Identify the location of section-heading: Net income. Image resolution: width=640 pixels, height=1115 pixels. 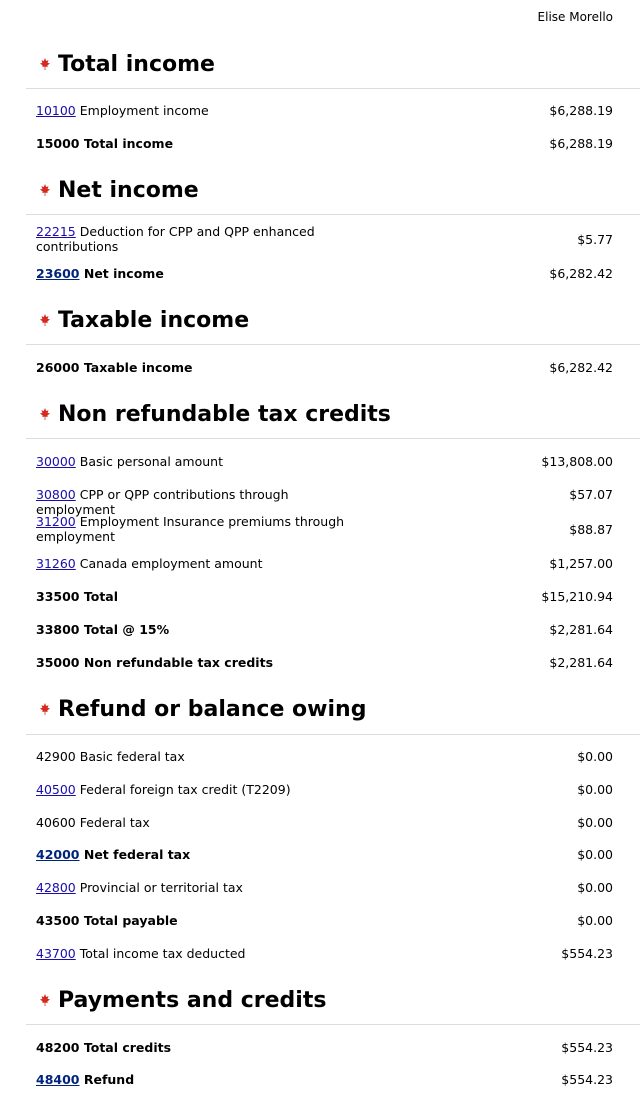
(118, 190).